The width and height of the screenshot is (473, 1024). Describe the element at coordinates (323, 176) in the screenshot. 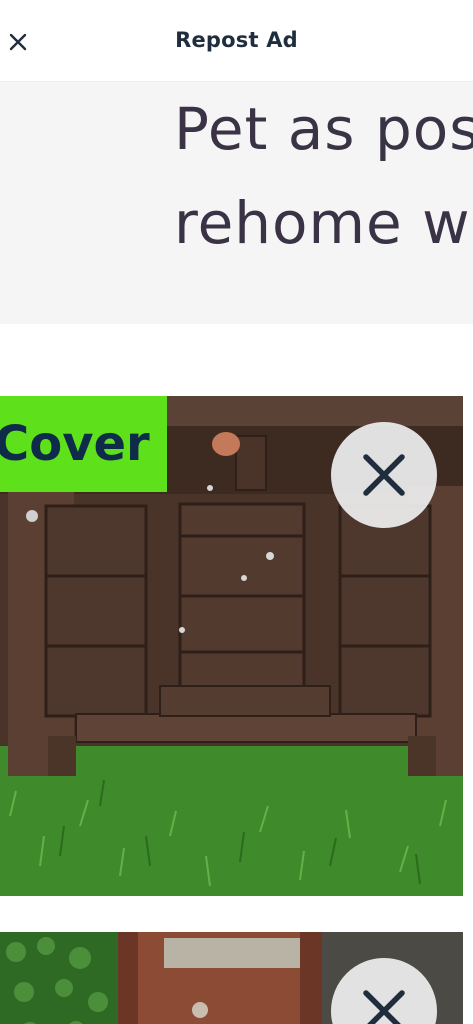

I see `description-text: Pet as pos rehome w` at that location.